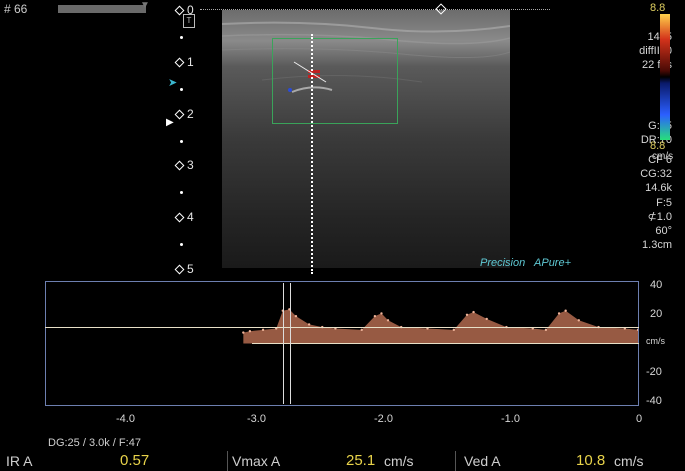  I want to click on x-tick: -4.0, so click(125, 419).